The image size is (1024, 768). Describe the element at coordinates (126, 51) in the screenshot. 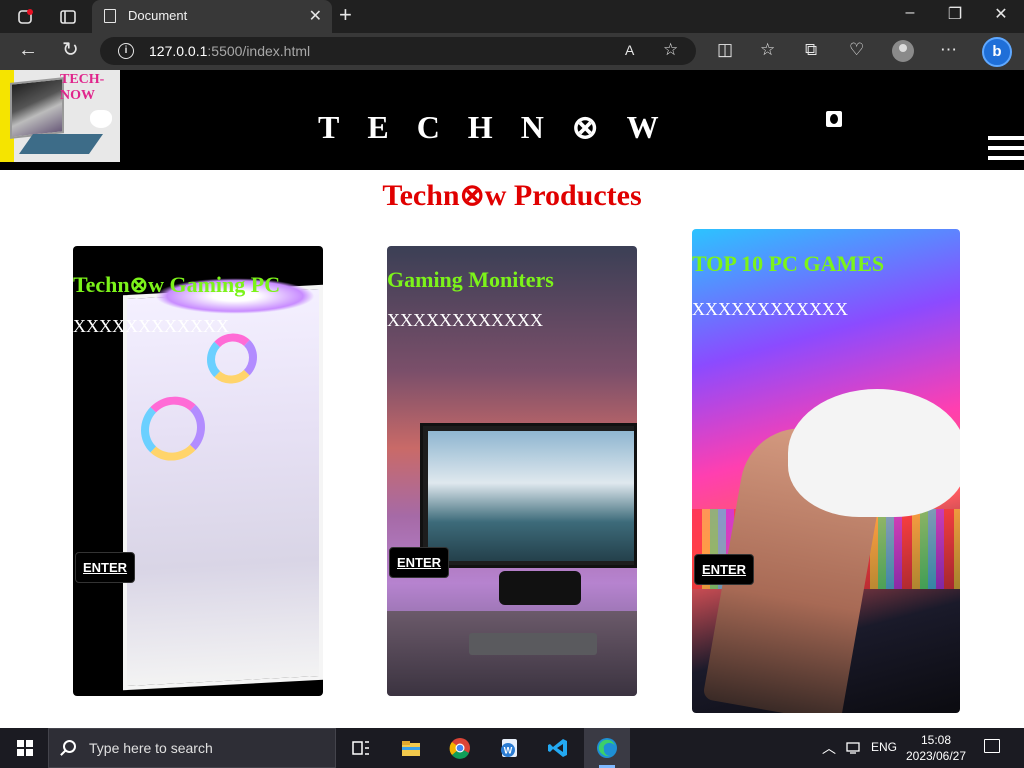

I see `site-info-icon: i` at that location.